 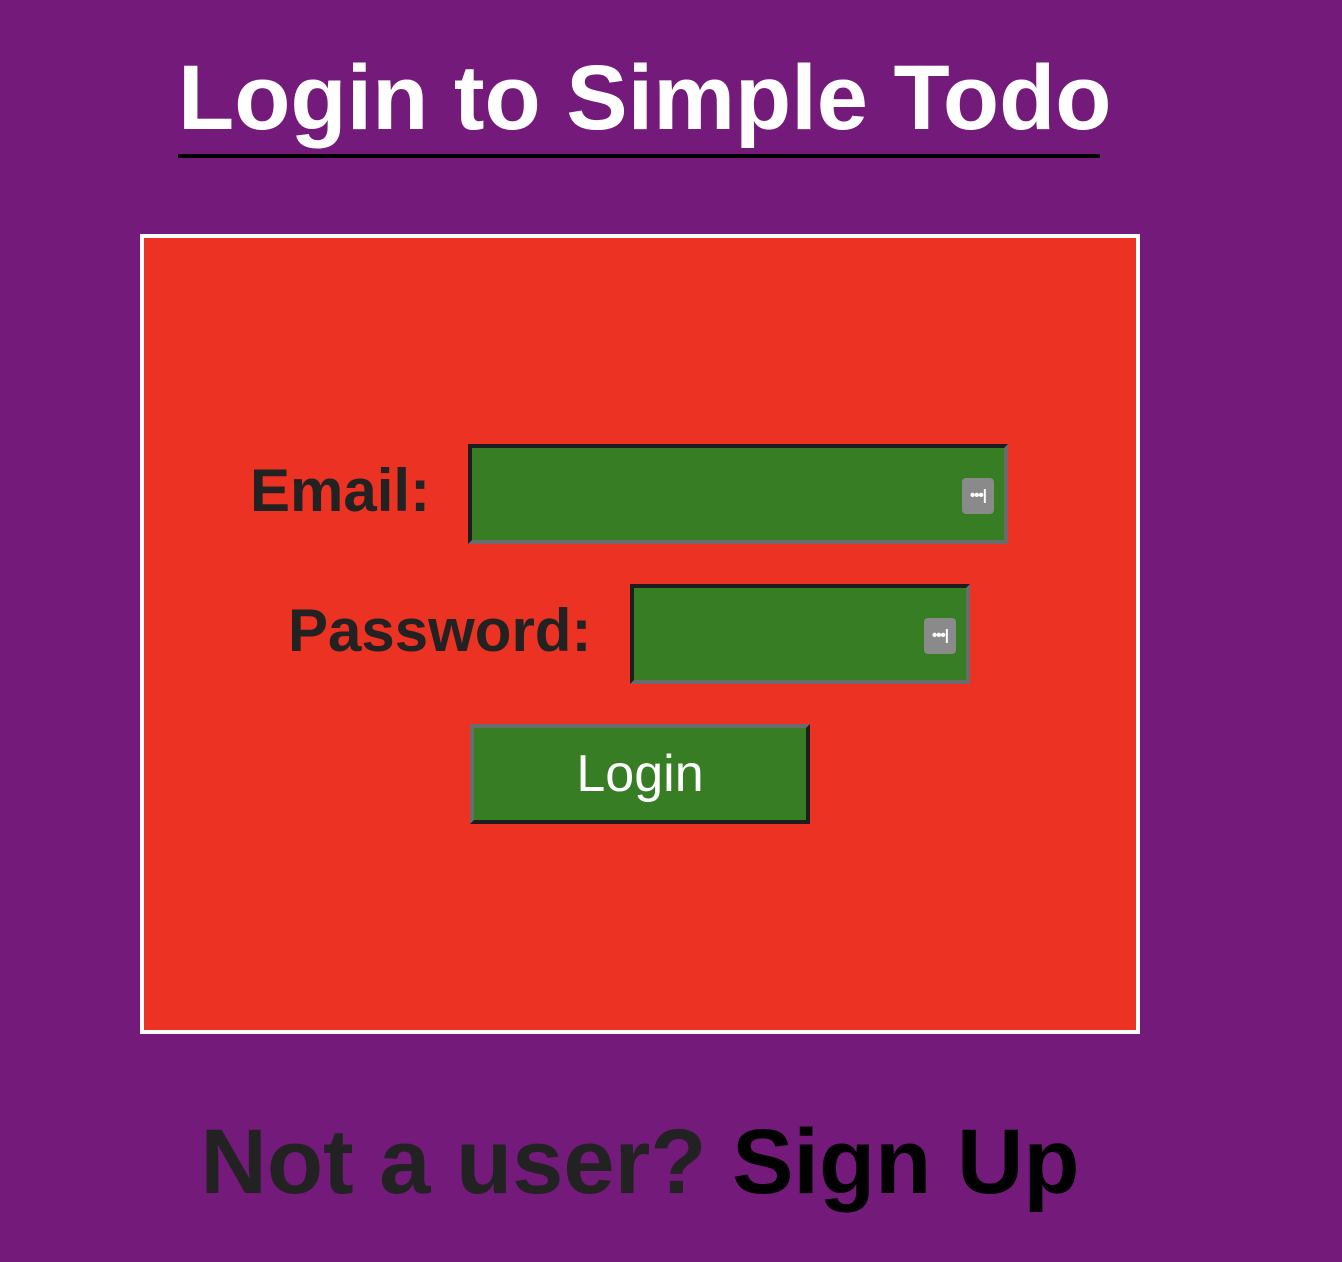 I want to click on login-button: Login, so click(x=640, y=774).